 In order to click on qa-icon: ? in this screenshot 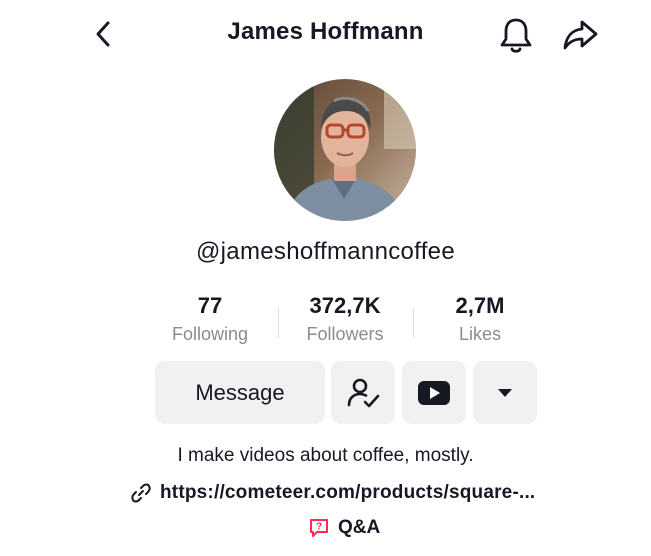, I will do `click(319, 528)`.